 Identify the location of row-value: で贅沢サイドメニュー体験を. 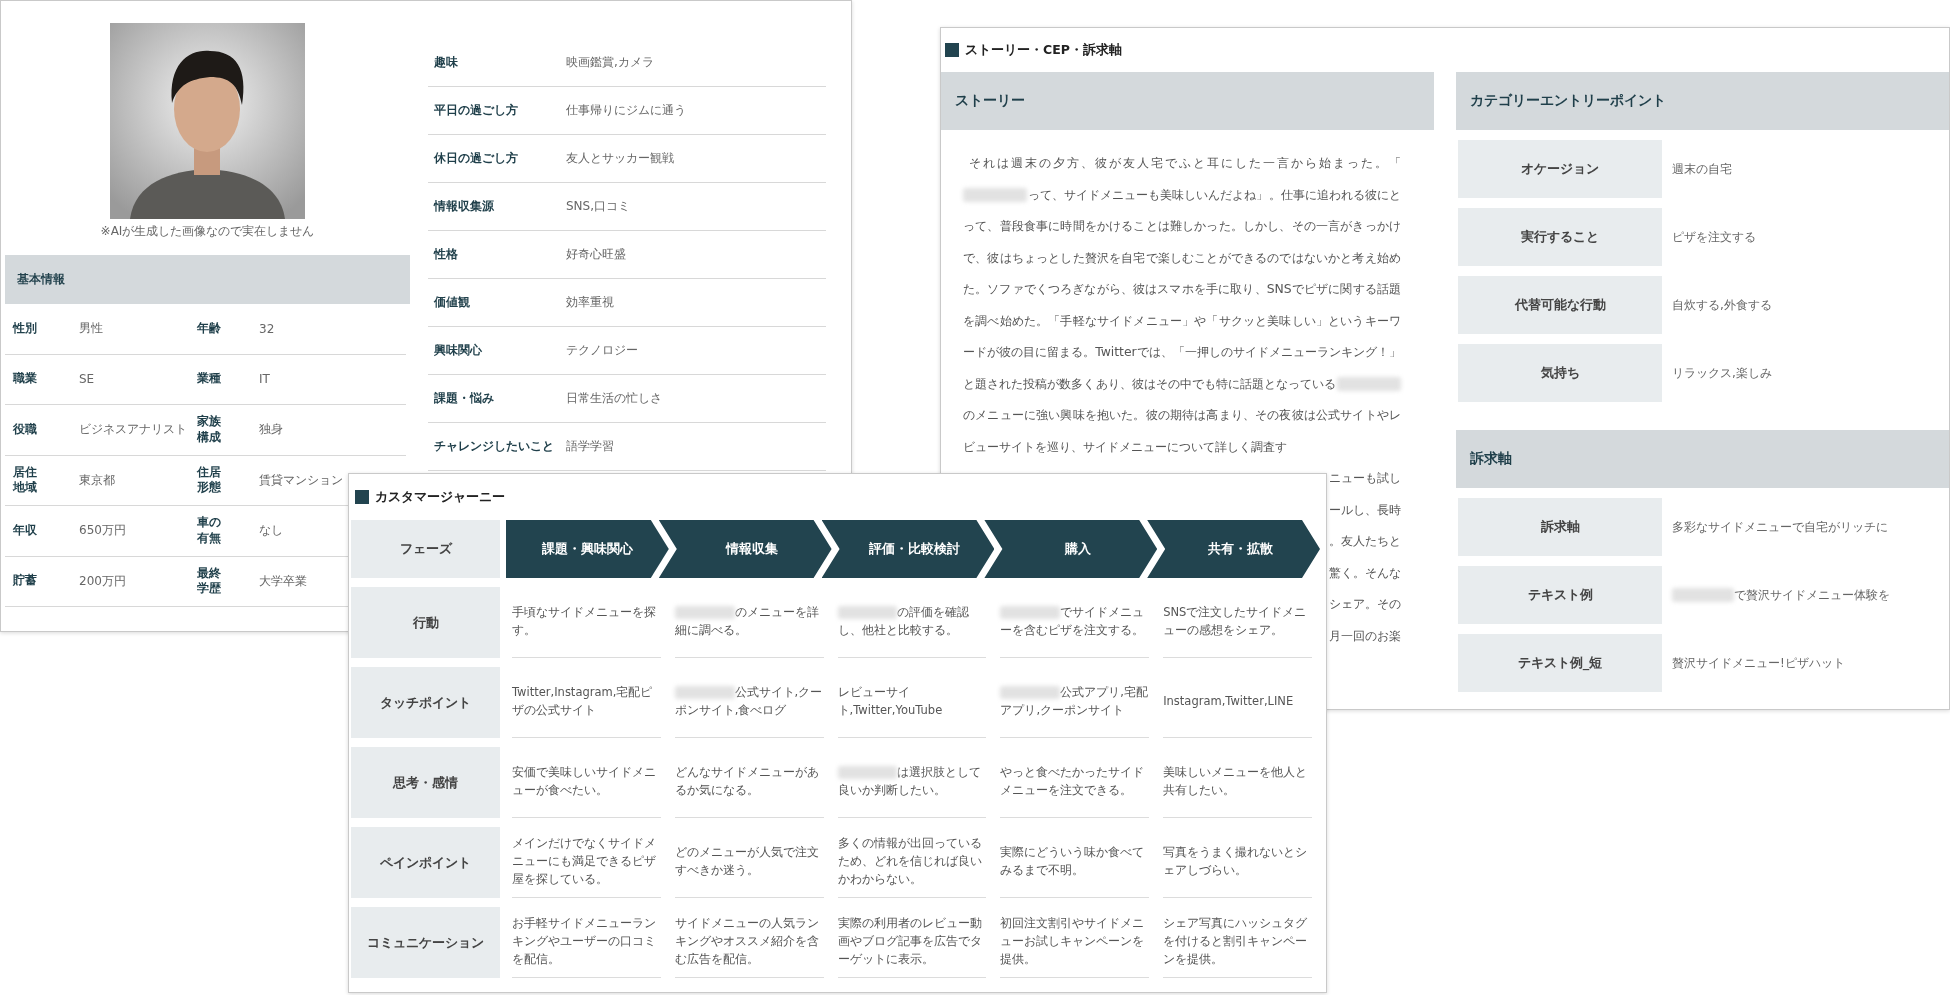
(1781, 595).